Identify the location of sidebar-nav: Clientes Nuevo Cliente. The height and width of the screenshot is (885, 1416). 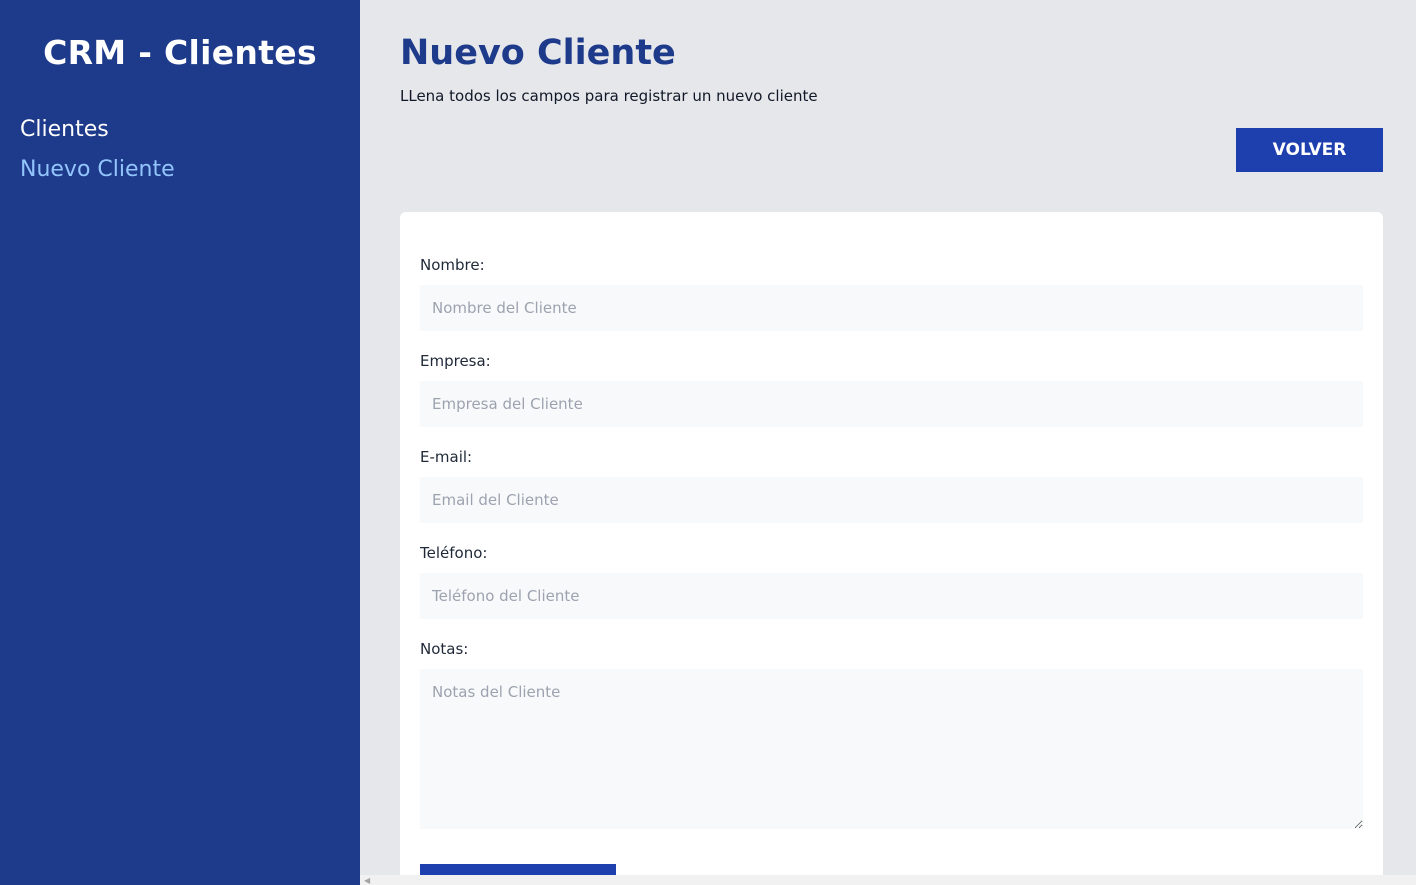
(97, 154).